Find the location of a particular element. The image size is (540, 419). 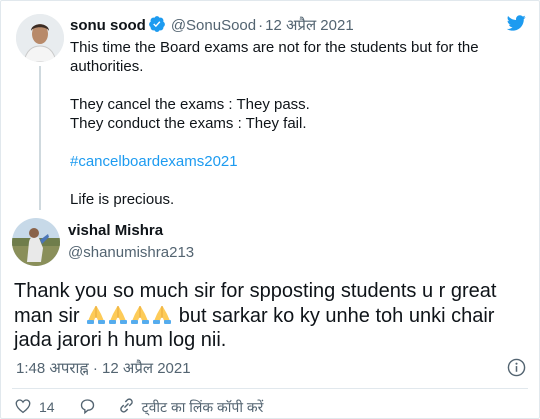

like-button: 14 is located at coordinates (34, 407).